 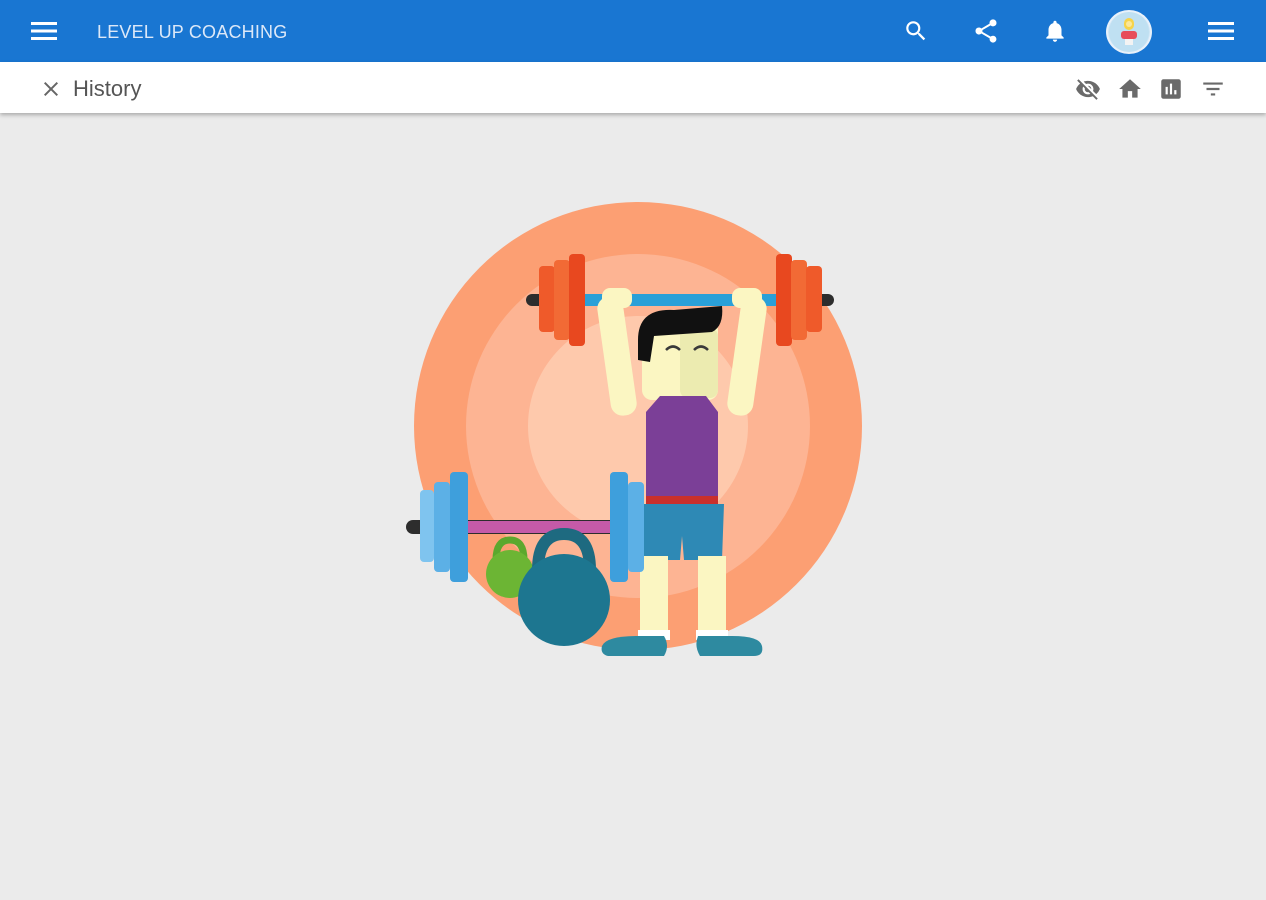 I want to click on visibility-off-icon, so click(x=1088, y=89).